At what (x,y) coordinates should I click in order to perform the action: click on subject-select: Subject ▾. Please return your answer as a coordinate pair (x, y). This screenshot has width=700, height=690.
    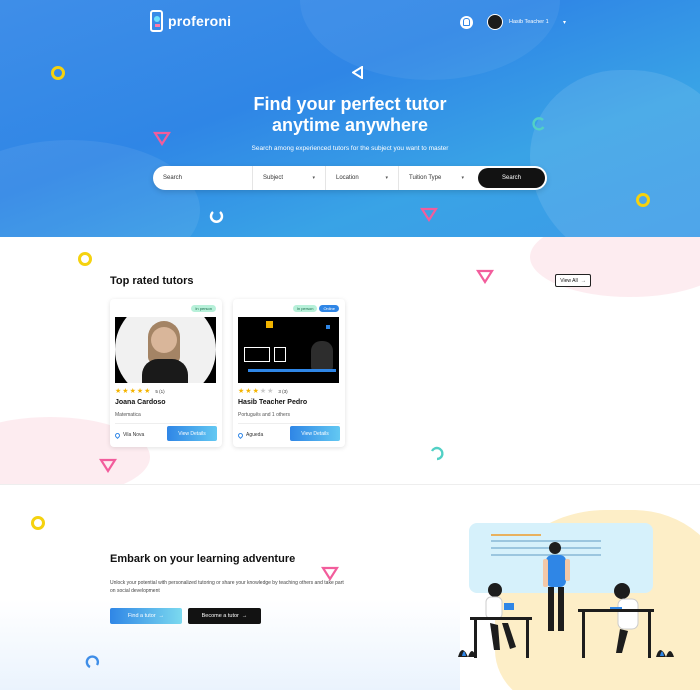
    Looking at the image, I should click on (289, 178).